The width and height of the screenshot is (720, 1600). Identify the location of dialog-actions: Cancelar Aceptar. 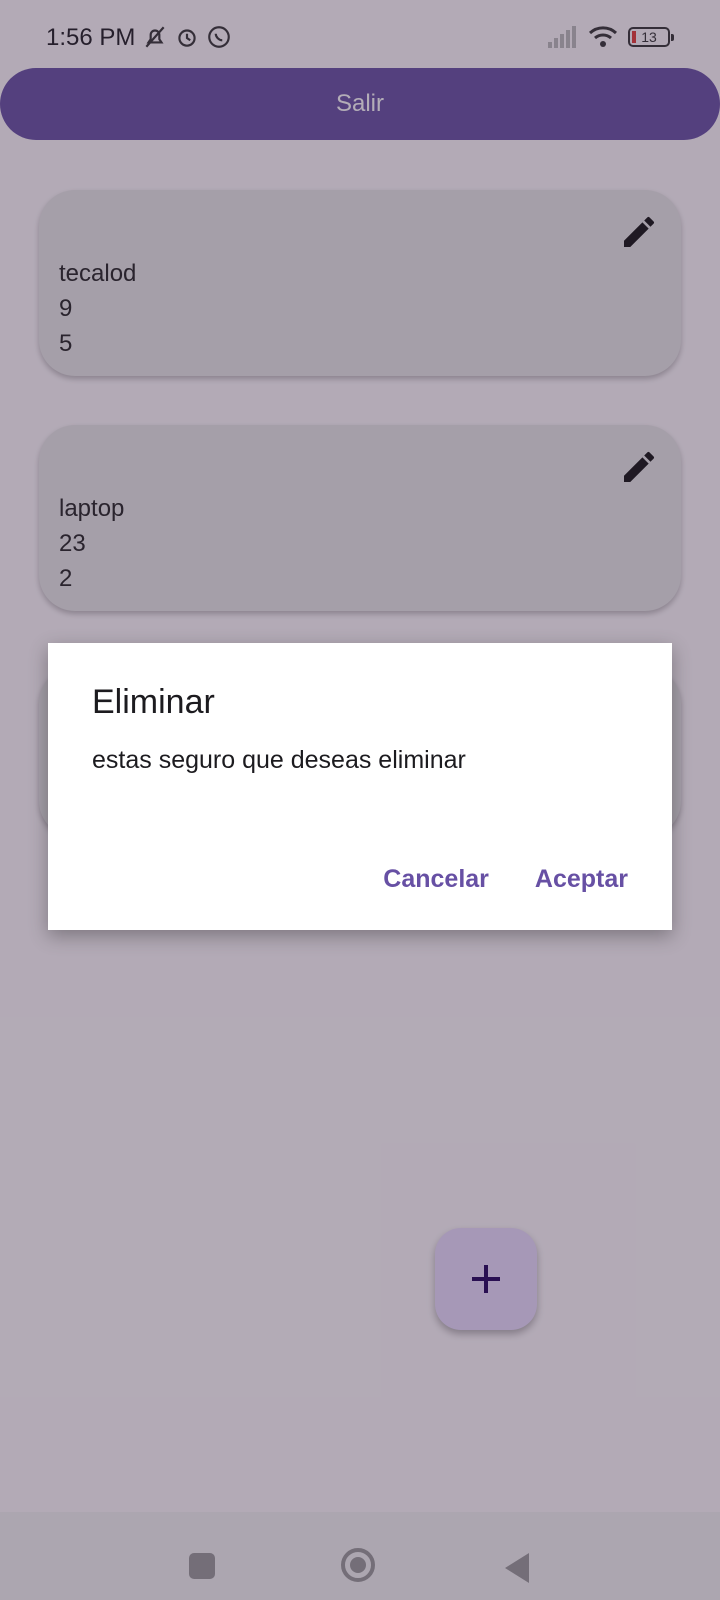
(505, 879).